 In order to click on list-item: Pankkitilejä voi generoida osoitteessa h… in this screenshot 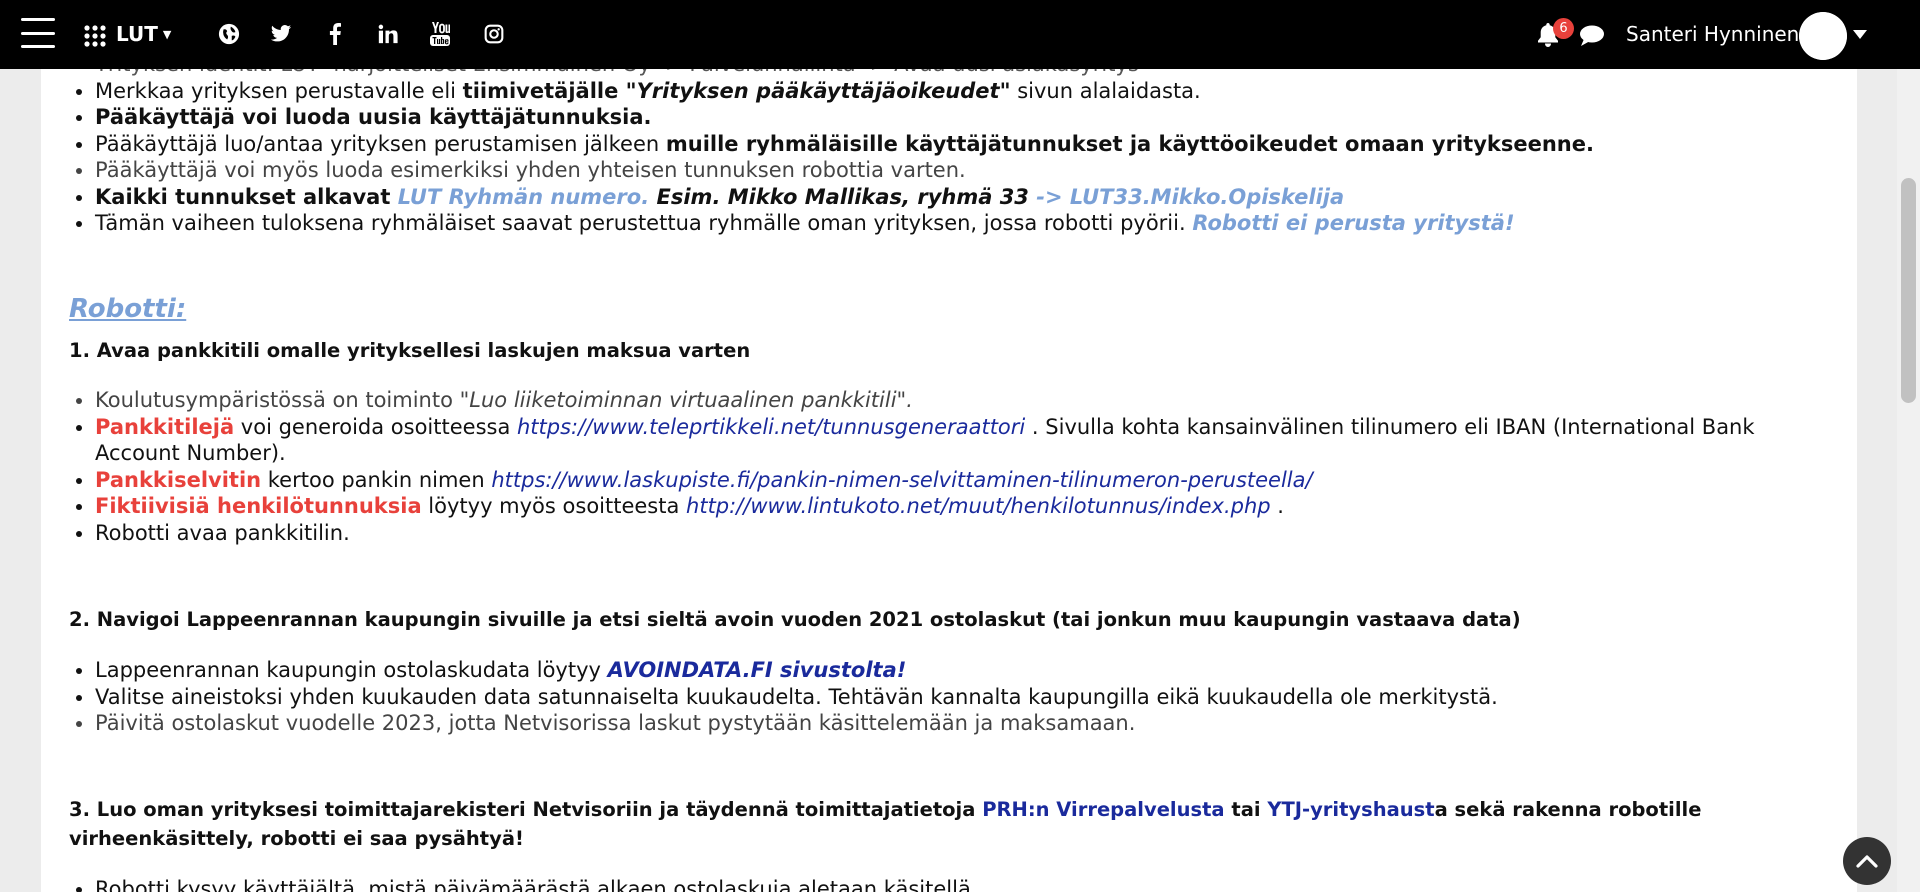, I will do `click(942, 440)`.